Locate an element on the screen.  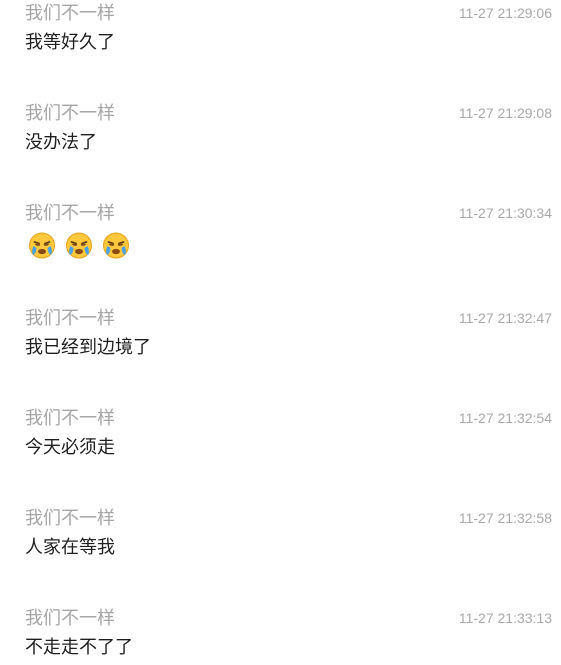
message-timestamp: 11-27 21:33:13 is located at coordinates (505, 618).